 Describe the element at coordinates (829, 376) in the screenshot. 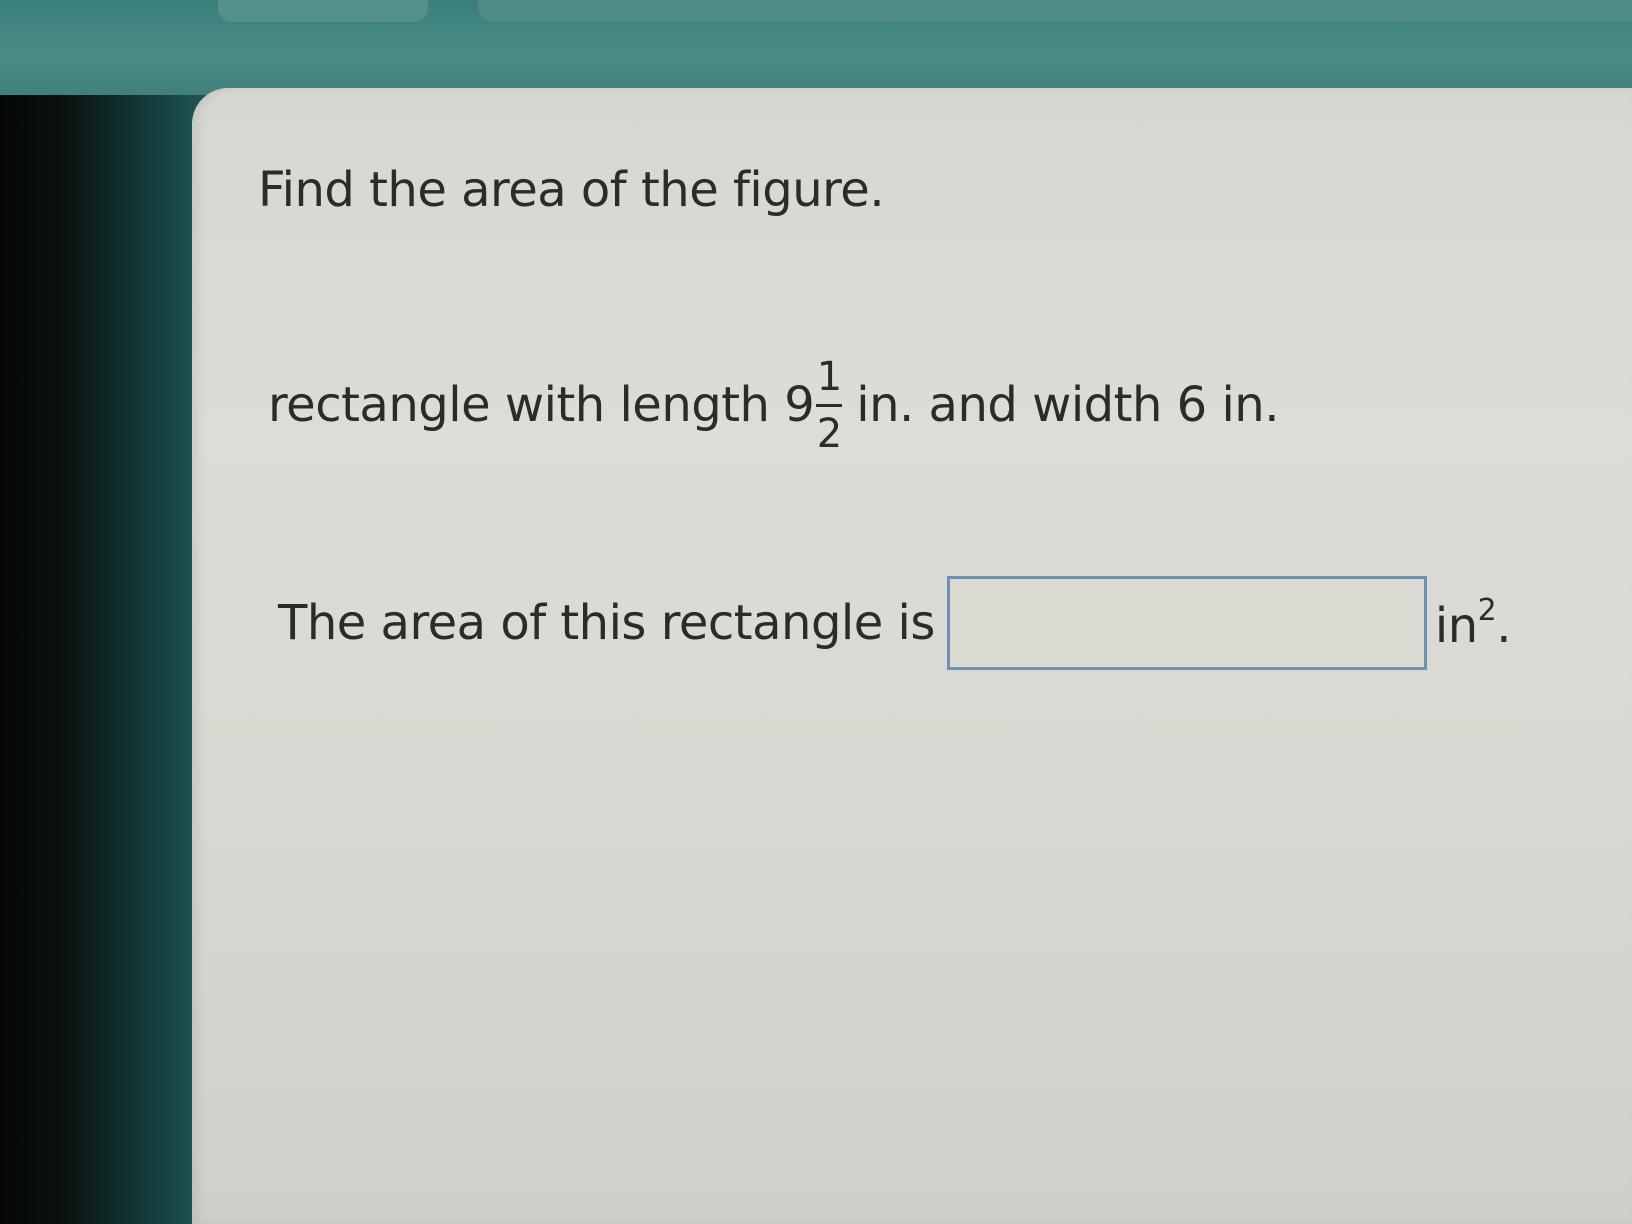

I see `fraction-numerator: 1` at that location.